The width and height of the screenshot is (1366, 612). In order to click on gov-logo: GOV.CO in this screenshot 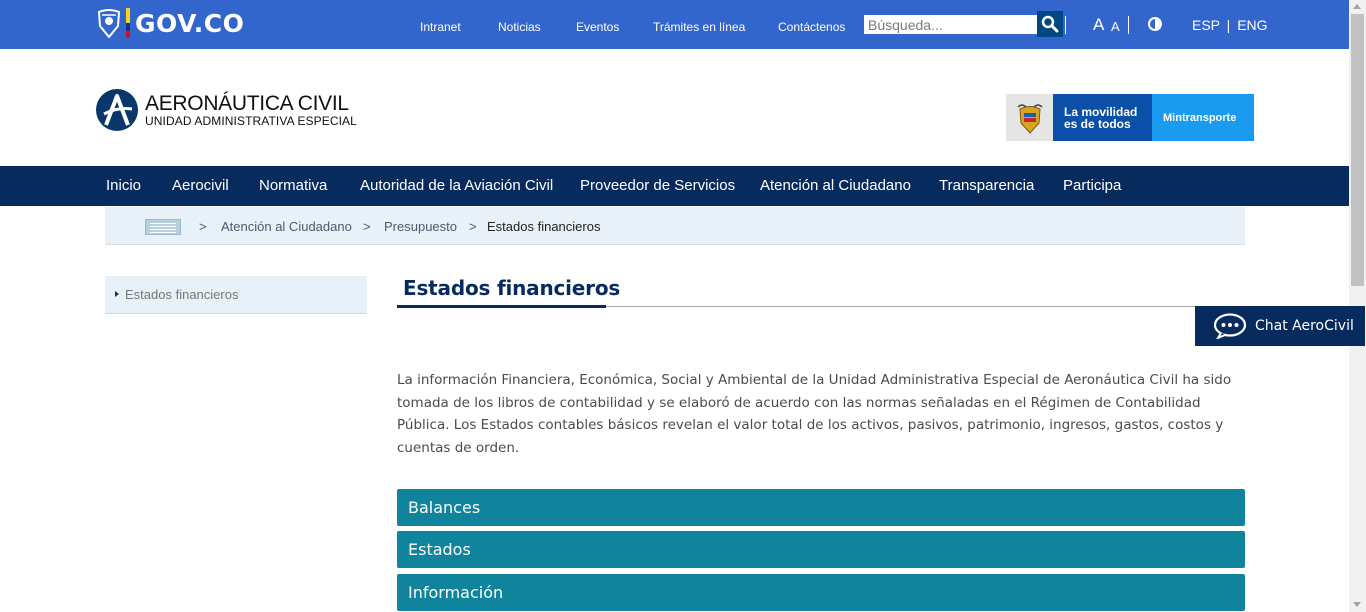, I will do `click(170, 23)`.